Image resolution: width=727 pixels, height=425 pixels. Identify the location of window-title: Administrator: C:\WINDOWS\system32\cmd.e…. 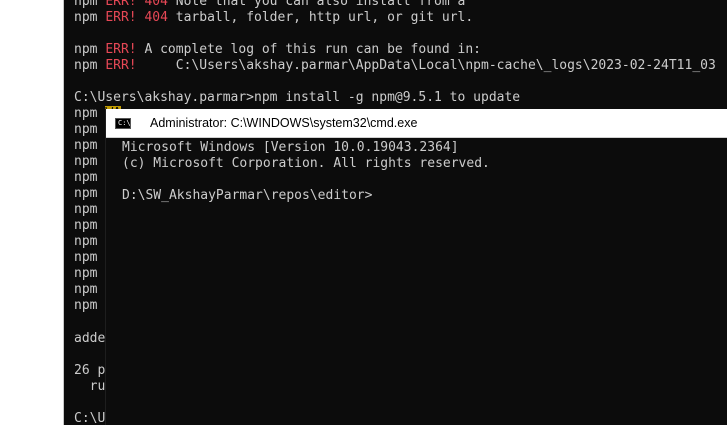
(284, 123).